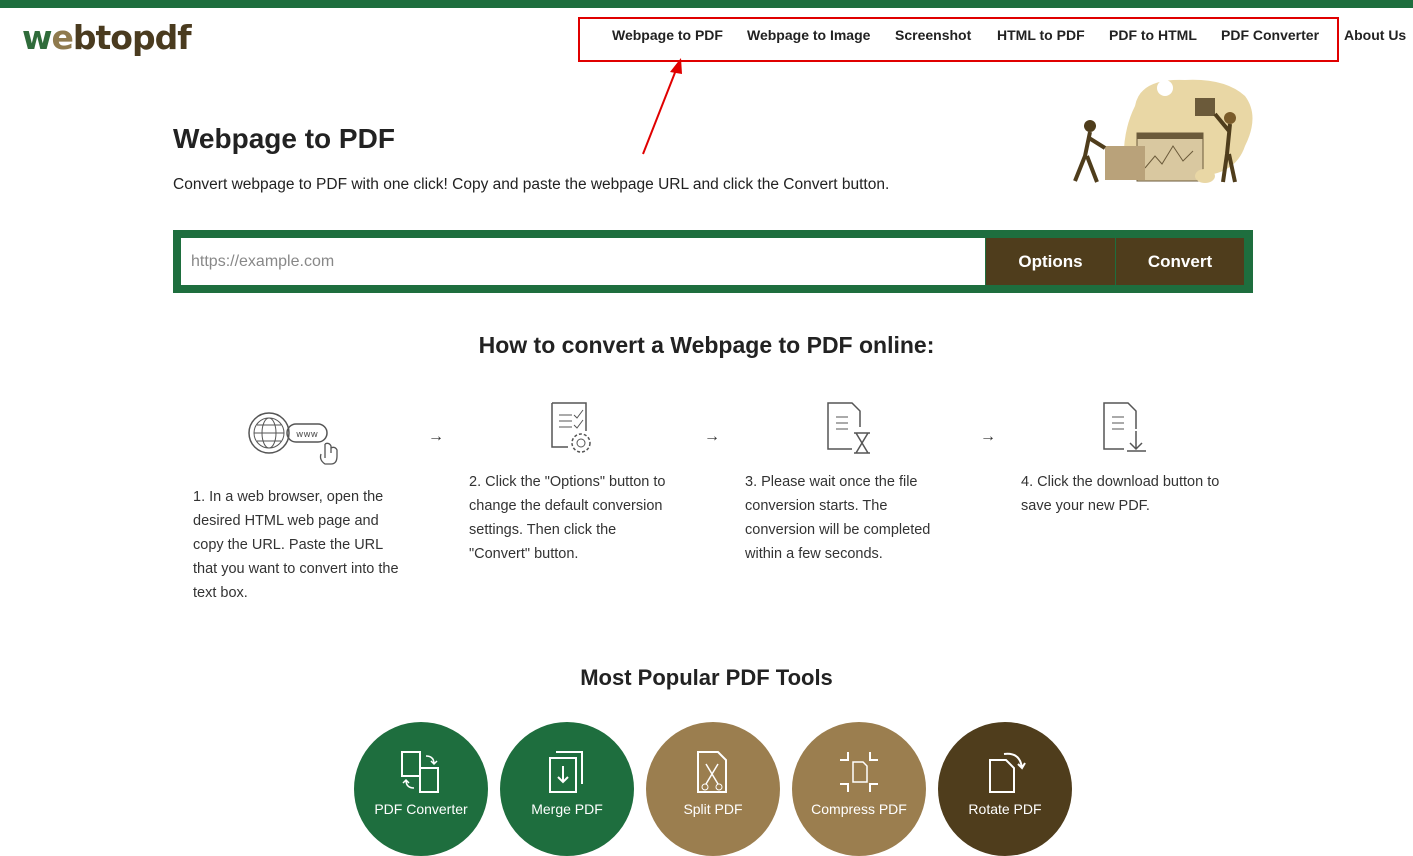 This screenshot has height=856, width=1413. I want to click on tool-label: Compress PDF, so click(859, 809).